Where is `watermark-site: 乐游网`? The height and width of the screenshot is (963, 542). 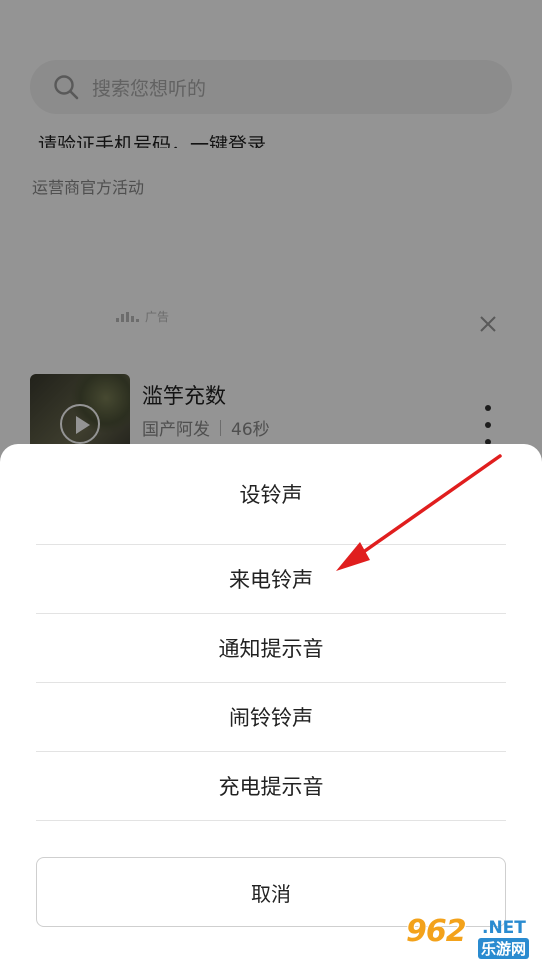 watermark-site: 乐游网 is located at coordinates (504, 948).